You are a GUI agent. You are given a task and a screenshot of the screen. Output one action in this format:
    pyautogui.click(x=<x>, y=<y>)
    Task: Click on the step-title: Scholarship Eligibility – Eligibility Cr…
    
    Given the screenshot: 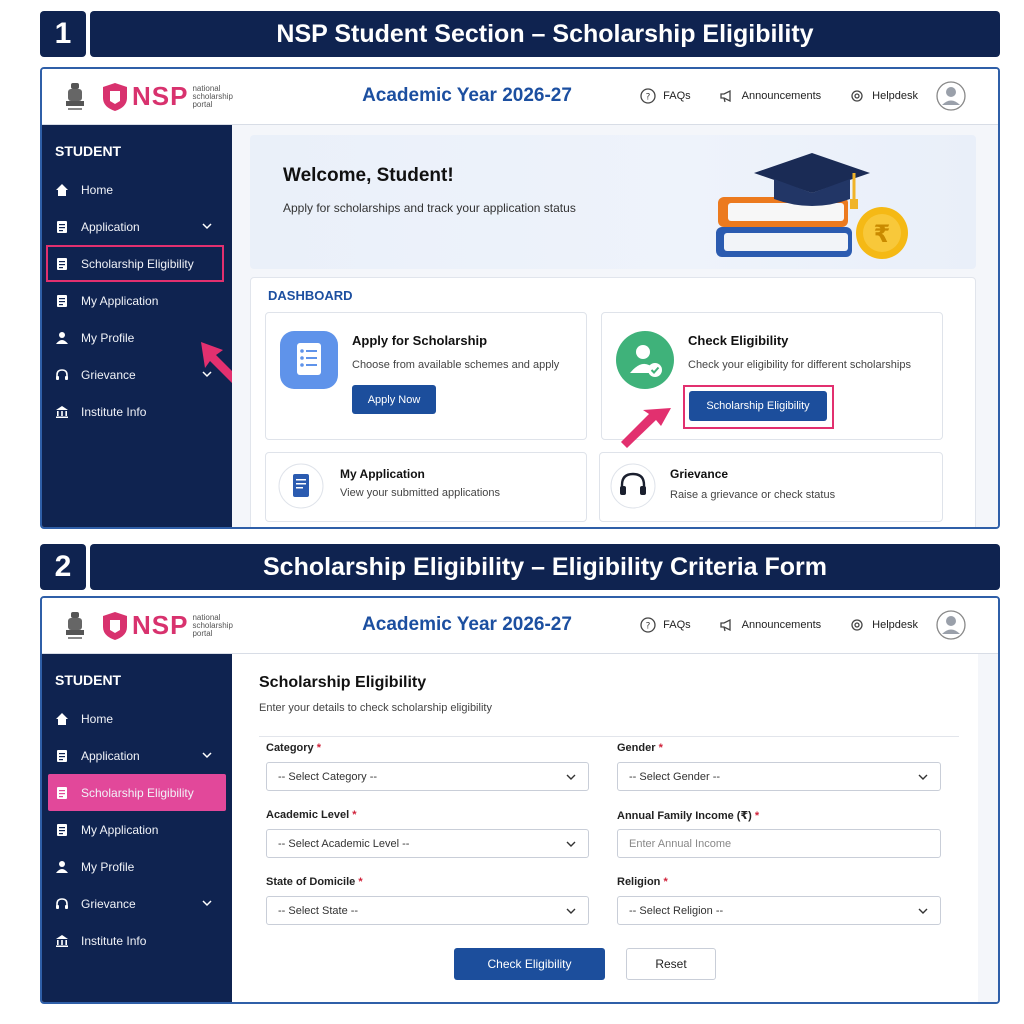 What is the action you would take?
    pyautogui.click(x=545, y=567)
    